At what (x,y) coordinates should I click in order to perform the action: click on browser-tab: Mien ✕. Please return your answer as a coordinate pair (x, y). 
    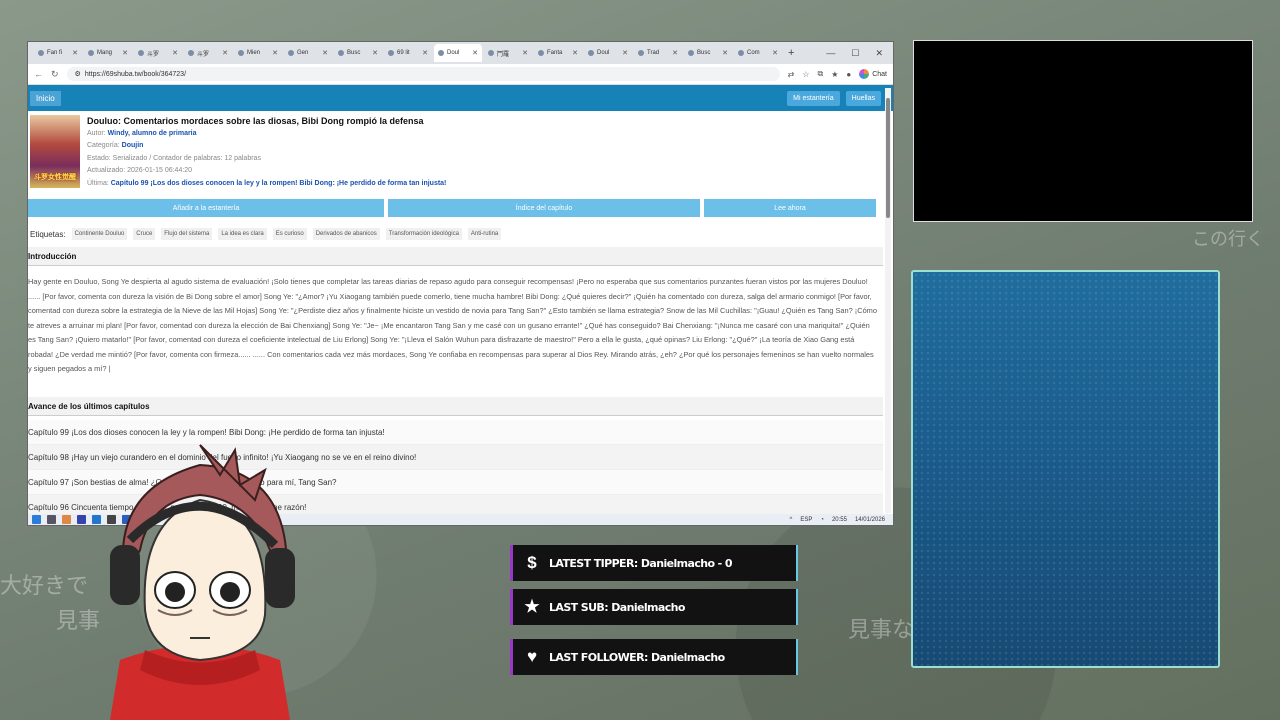
    Looking at the image, I should click on (258, 53).